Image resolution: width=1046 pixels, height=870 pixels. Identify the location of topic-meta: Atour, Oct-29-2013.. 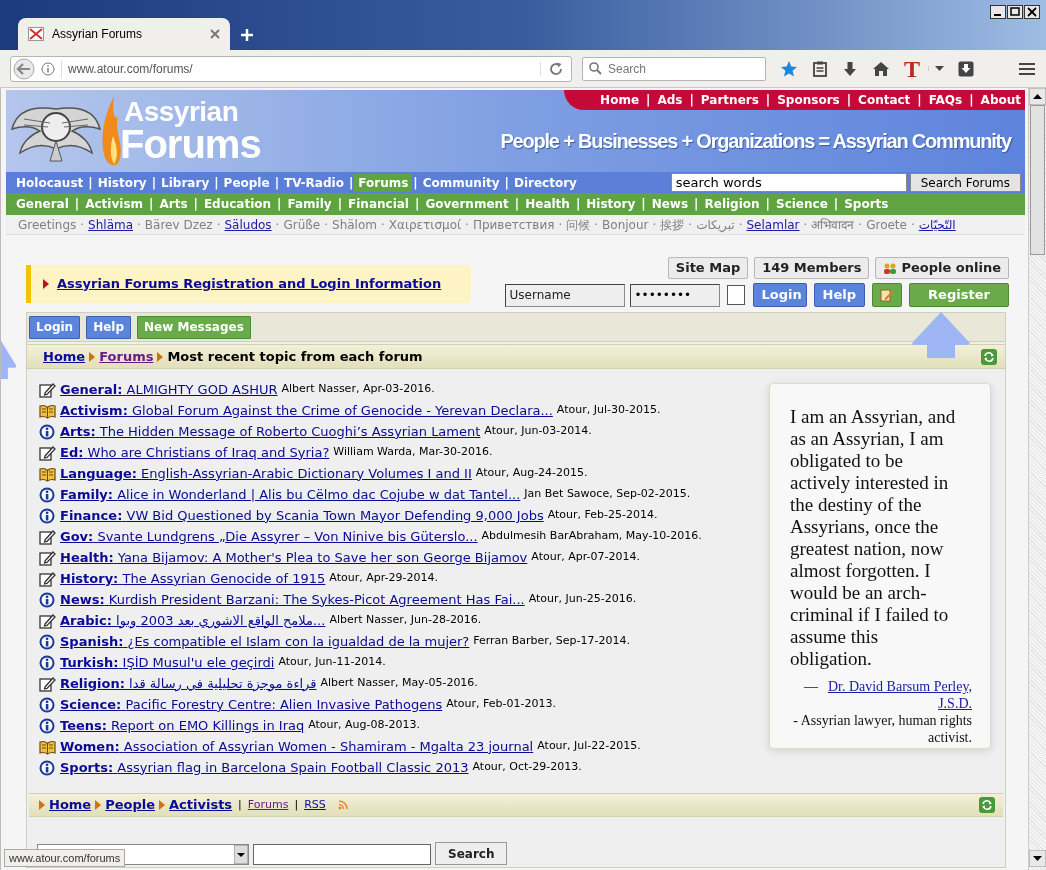
(527, 767).